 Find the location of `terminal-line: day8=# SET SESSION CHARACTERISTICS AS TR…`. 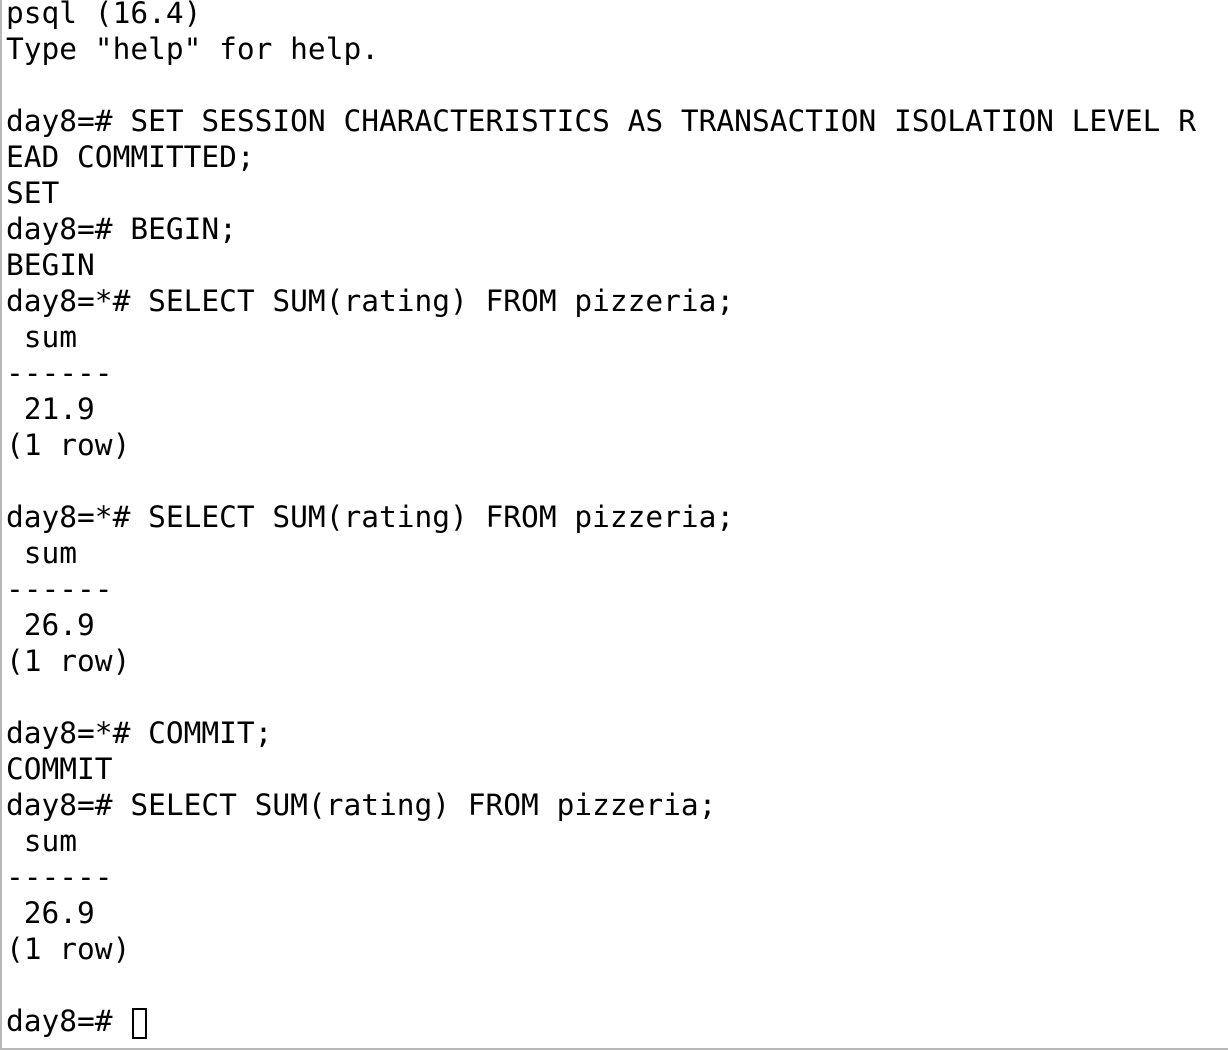

terminal-line: day8=# SET SESSION CHARACTERISTICS AS TR… is located at coordinates (601, 121).